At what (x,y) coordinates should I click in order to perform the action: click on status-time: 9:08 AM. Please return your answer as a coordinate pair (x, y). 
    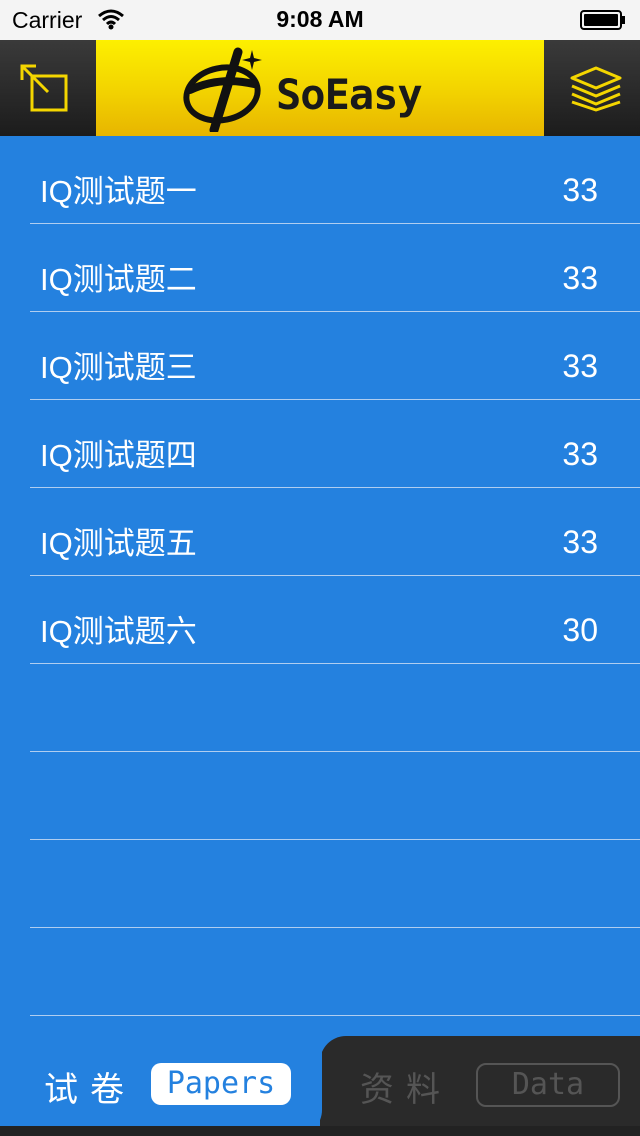
    Looking at the image, I should click on (320, 19).